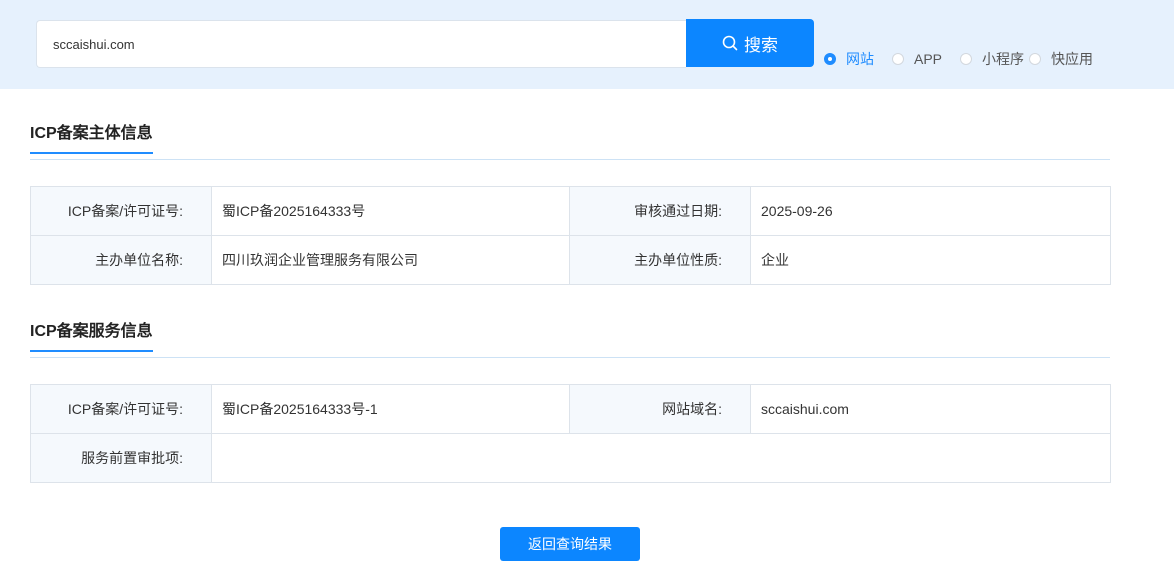 Image resolution: width=1174 pixels, height=579 pixels. What do you see at coordinates (121, 409) in the screenshot?
I see `label-service-license-no: ICP备案/许可证号:` at bounding box center [121, 409].